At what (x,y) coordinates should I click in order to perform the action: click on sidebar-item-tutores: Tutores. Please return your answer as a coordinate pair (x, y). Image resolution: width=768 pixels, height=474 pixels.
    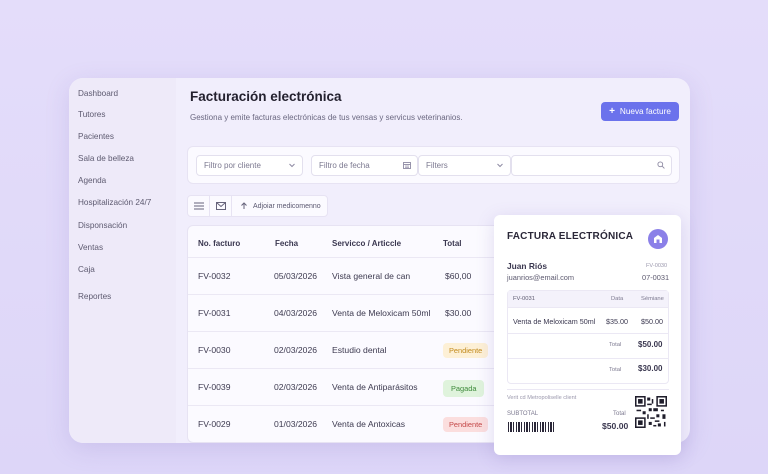
    Looking at the image, I should click on (91, 114).